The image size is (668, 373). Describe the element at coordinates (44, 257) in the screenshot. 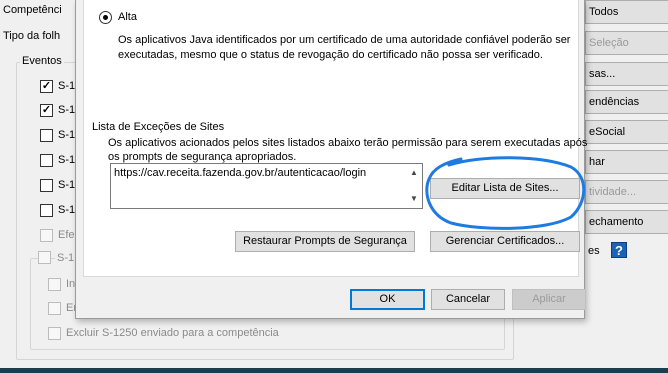

I see `subgroup-checkbox` at that location.